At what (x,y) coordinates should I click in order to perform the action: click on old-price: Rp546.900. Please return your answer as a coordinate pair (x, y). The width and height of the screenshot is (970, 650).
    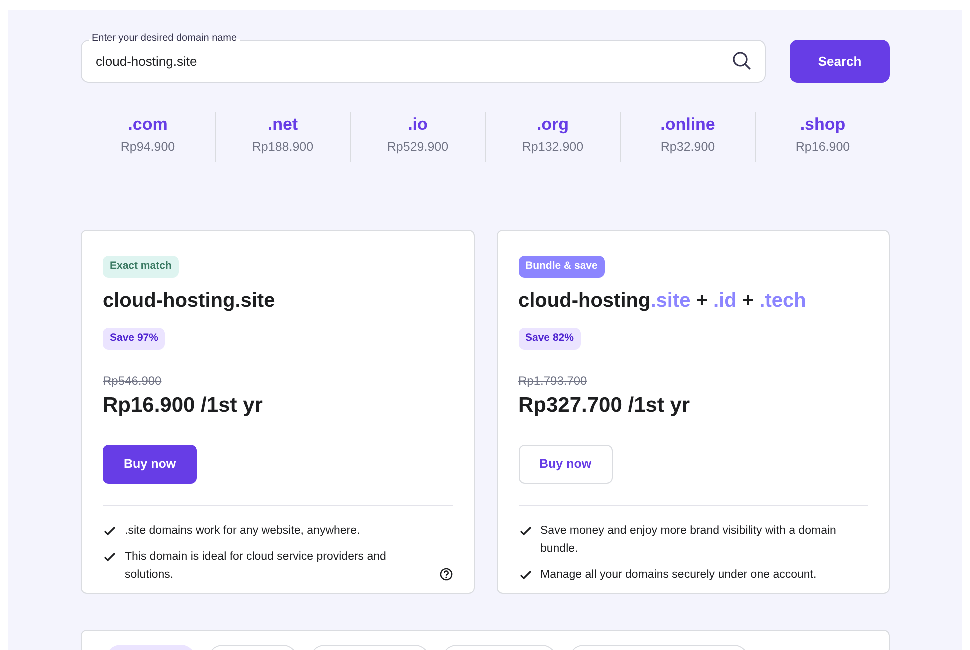
    Looking at the image, I should click on (133, 381).